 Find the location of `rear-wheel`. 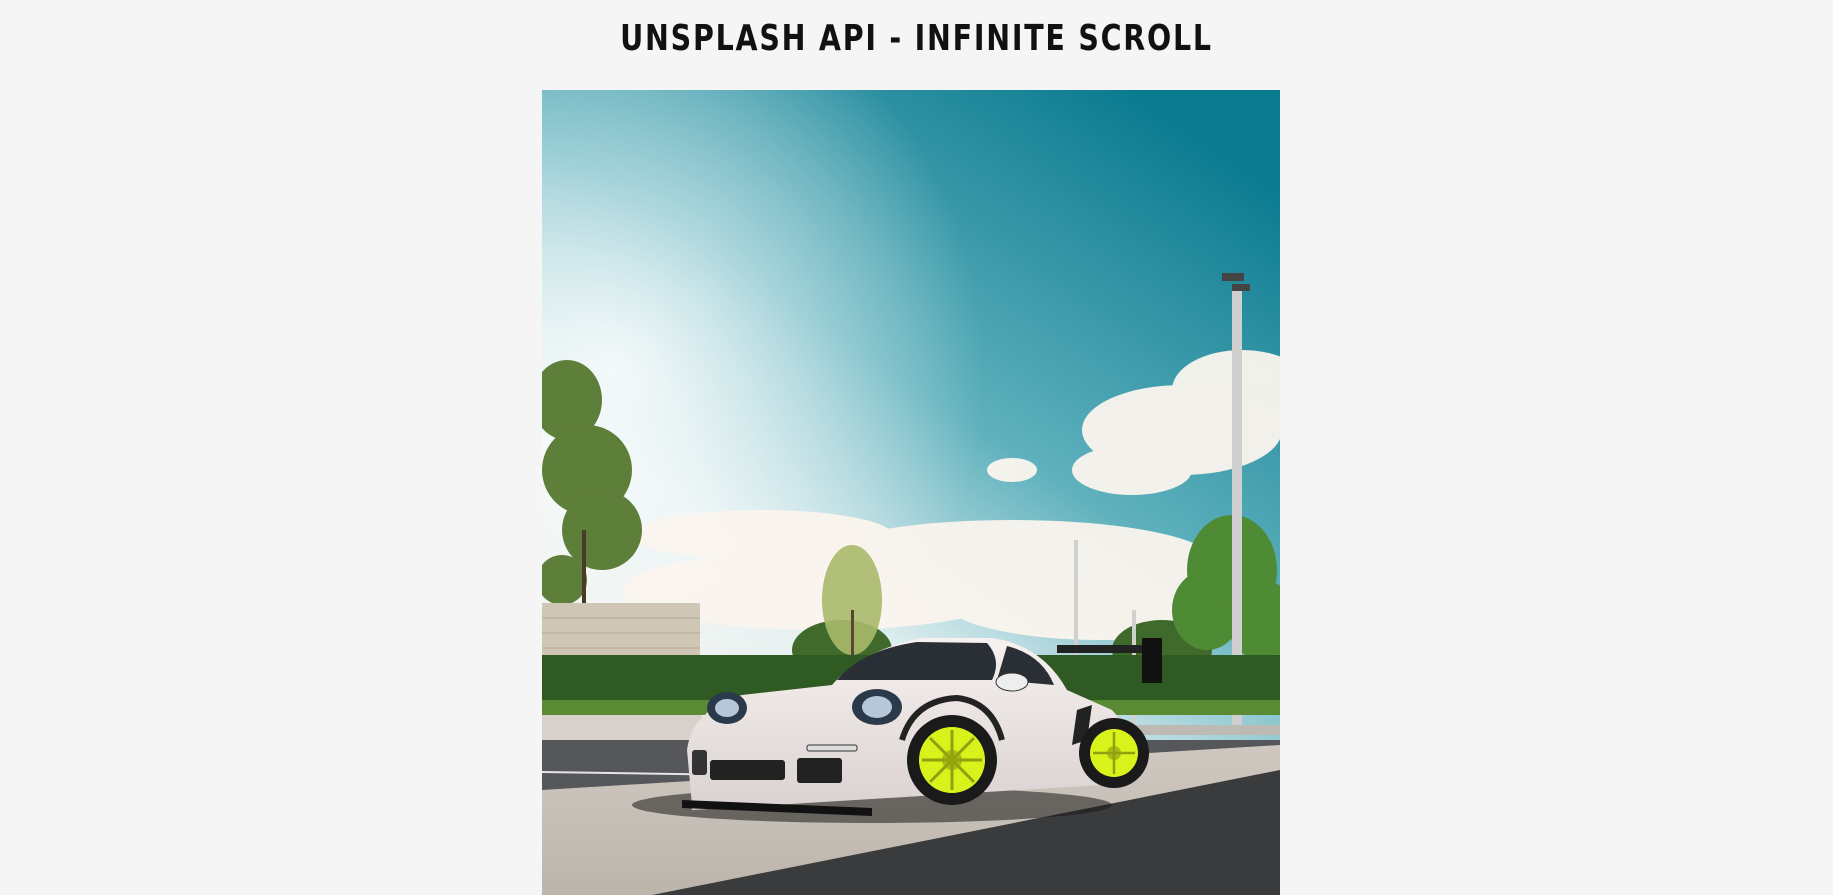

rear-wheel is located at coordinates (1114, 753).